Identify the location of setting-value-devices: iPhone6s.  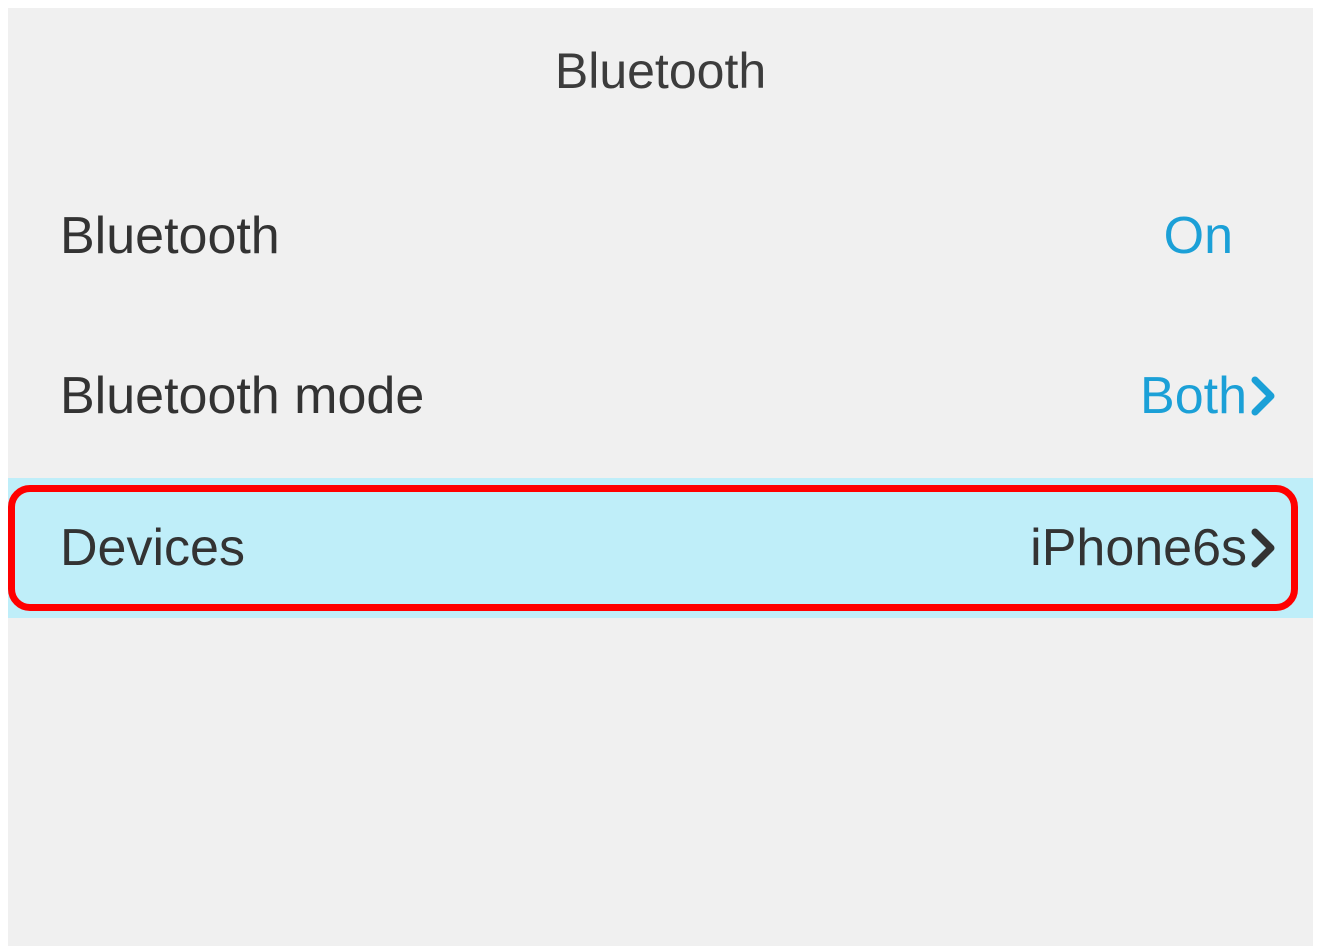
(1153, 548).